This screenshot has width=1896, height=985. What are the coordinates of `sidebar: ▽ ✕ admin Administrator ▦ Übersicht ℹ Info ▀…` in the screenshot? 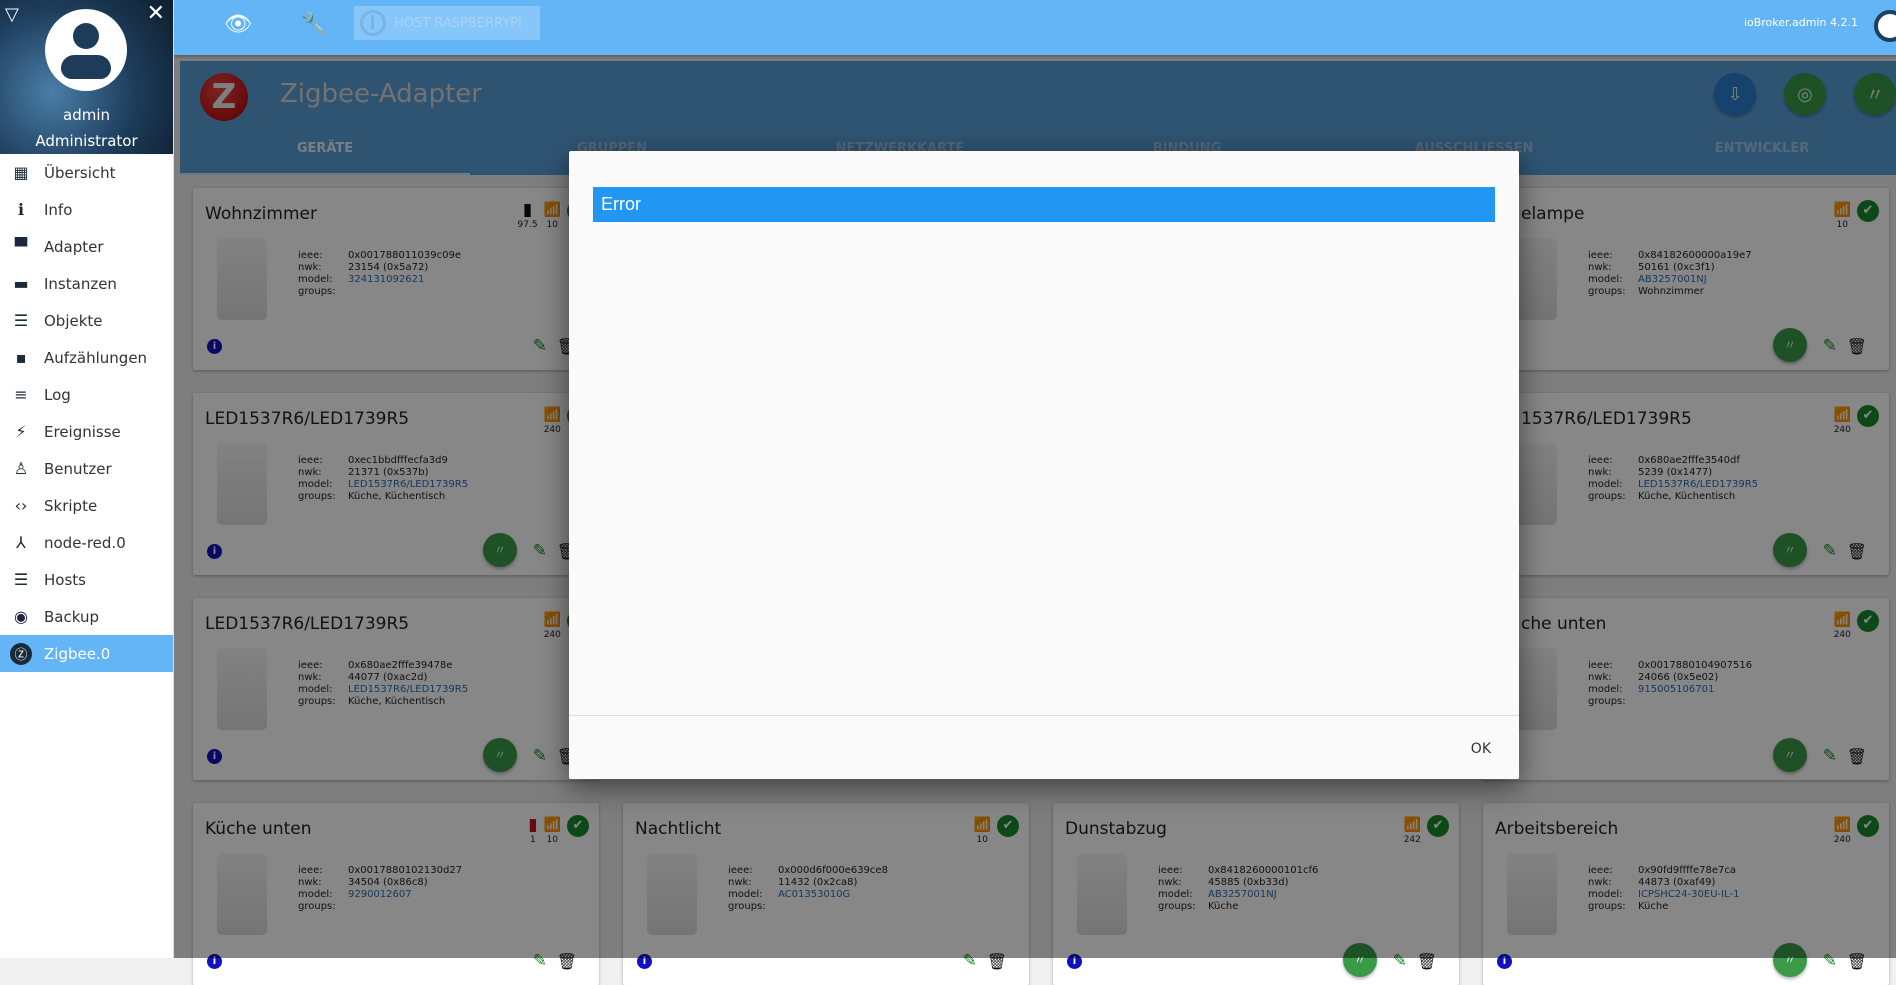 It's located at (87, 479).